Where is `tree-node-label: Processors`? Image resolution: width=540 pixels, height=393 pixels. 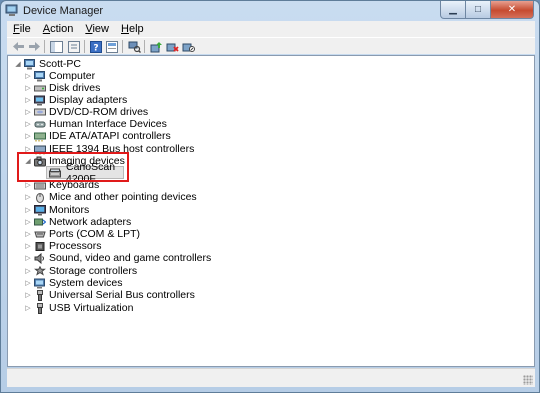
tree-node-label: Processors is located at coordinates (75, 246).